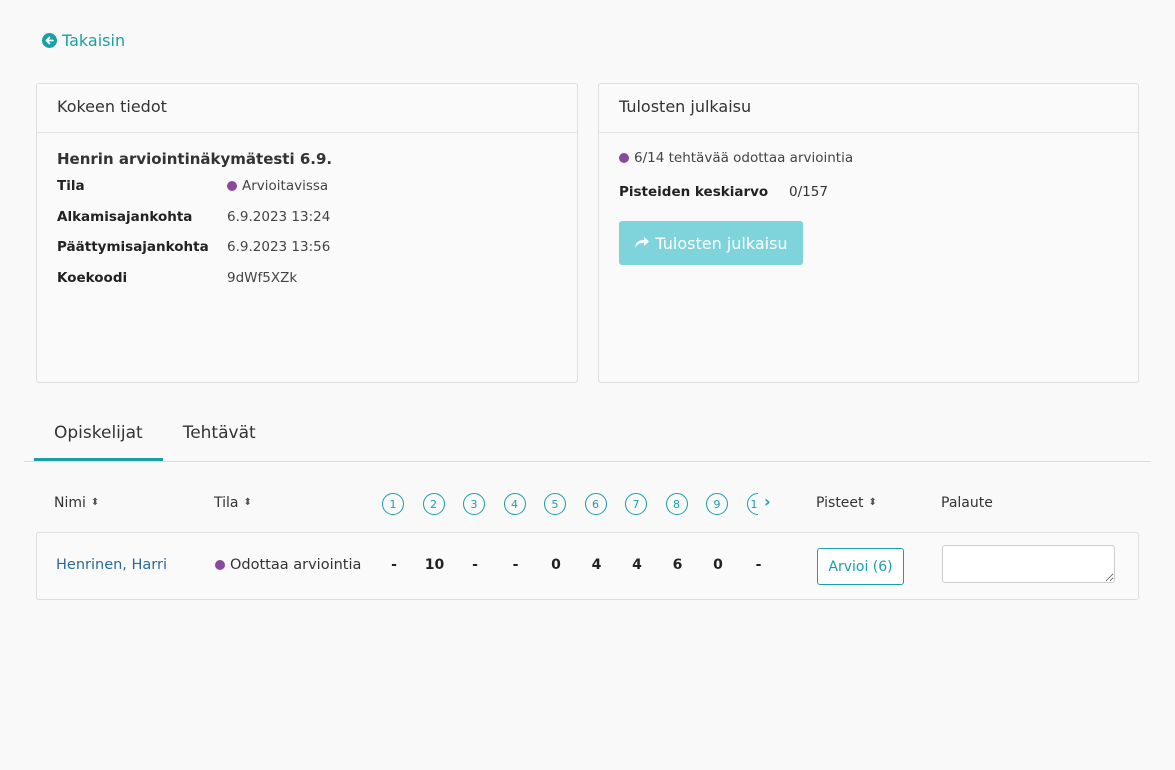  Describe the element at coordinates (307, 285) in the screenshot. I see `info-row-code: Koekoodi 9dWf5XZk` at that location.